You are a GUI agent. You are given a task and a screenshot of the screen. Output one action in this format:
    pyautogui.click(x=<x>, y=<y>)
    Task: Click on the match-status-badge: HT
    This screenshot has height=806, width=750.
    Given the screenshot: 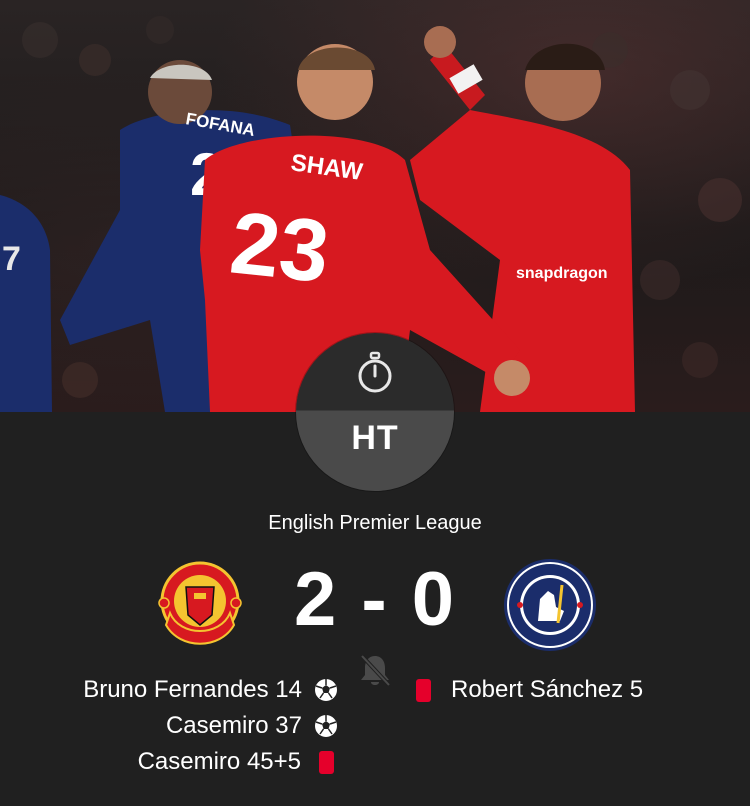 What is the action you would take?
    pyautogui.click(x=375, y=412)
    